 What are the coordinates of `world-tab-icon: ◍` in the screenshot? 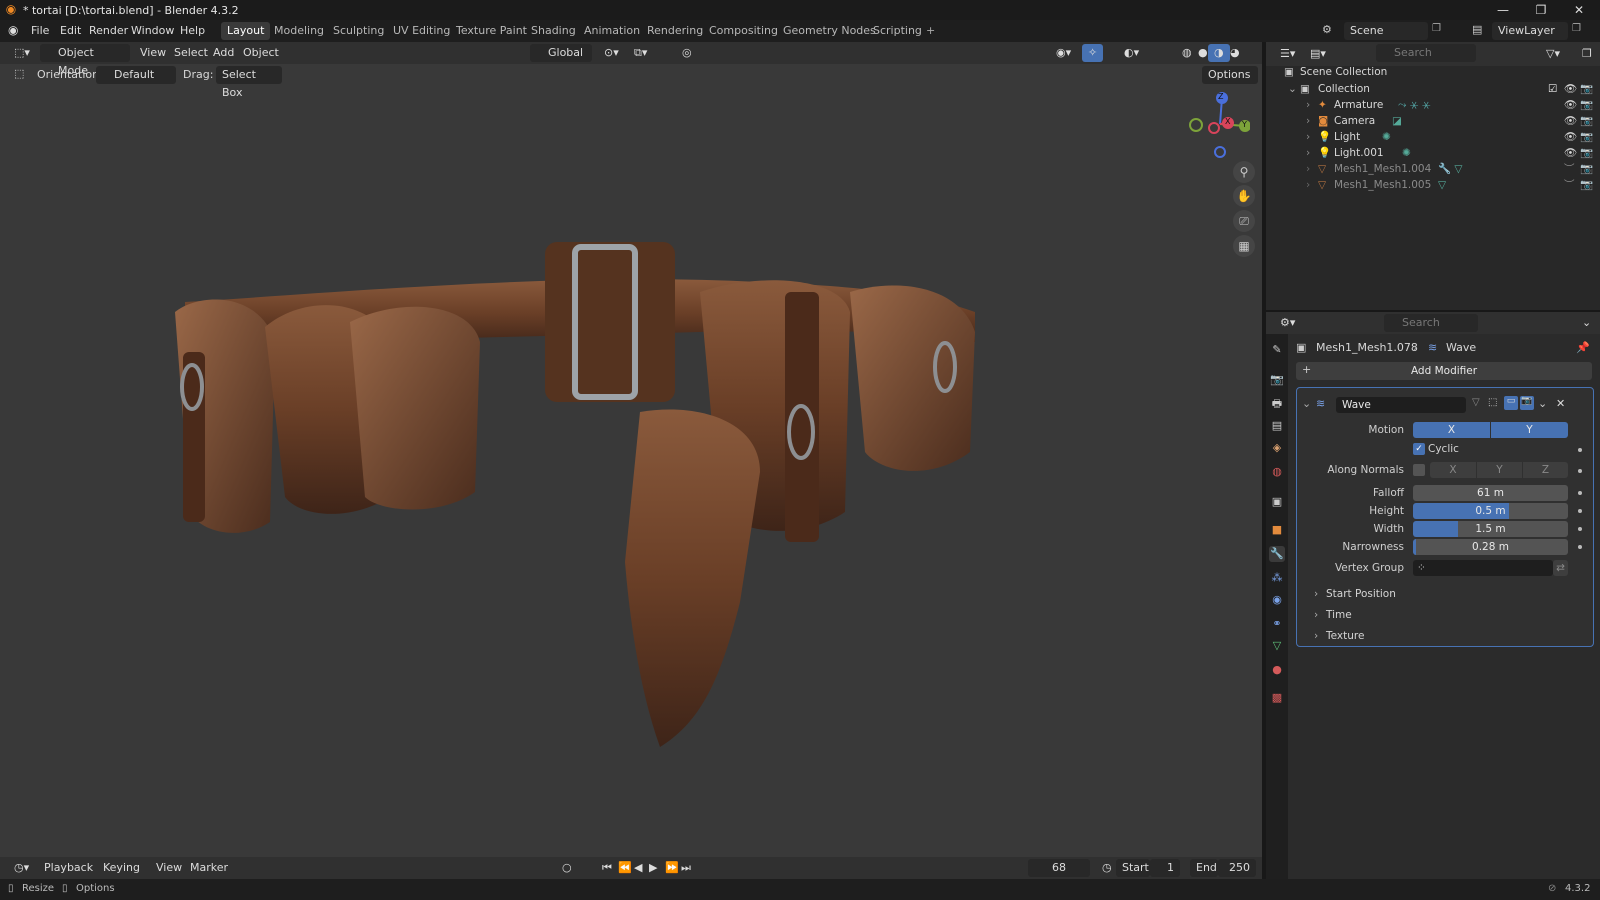 It's located at (1277, 472).